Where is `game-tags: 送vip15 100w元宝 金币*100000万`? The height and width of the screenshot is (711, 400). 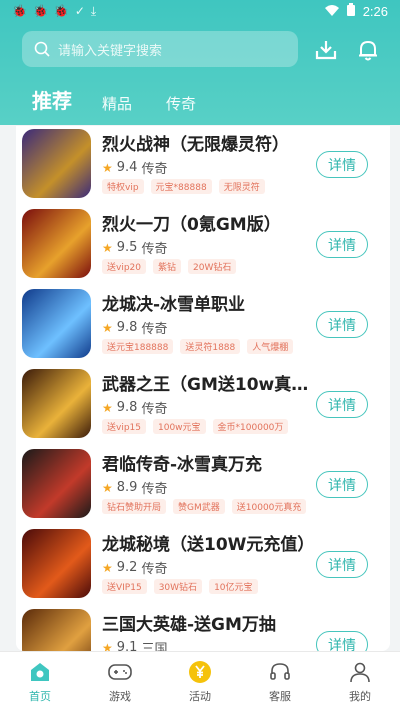 game-tags: 送vip15 100w元宝 金币*100000万 is located at coordinates (195, 426).